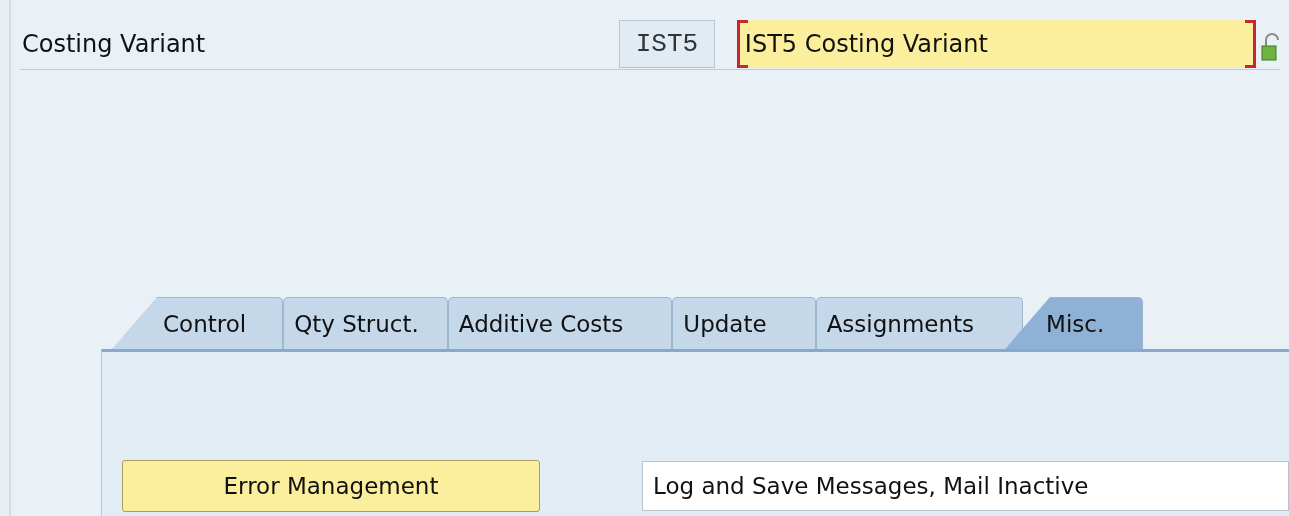 Image resolution: width=1289 pixels, height=516 pixels. Describe the element at coordinates (744, 323) in the screenshot. I see `tab: Update` at that location.